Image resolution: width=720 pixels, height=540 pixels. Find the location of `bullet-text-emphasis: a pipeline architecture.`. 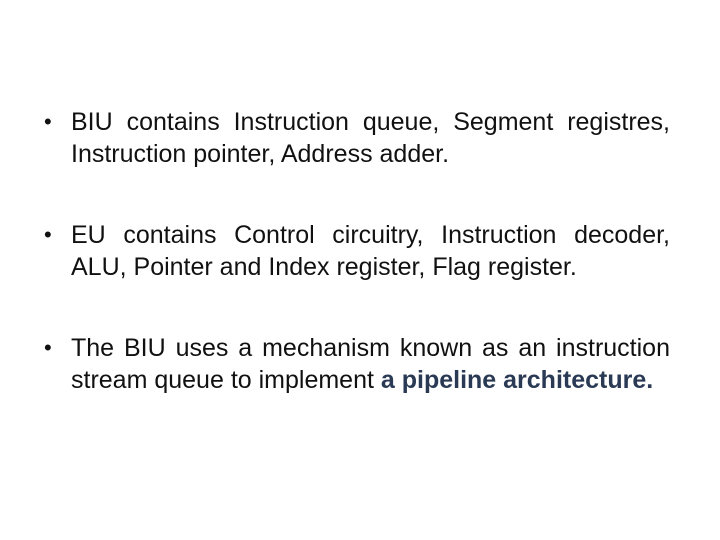

bullet-text-emphasis: a pipeline architecture. is located at coordinates (517, 380).